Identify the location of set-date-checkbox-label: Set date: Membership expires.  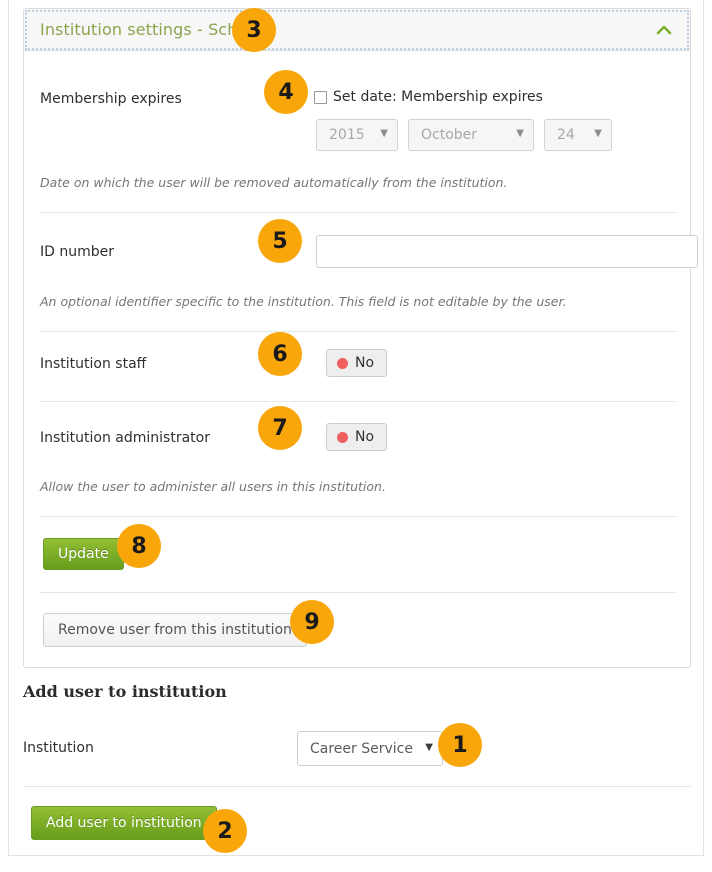
(438, 97).